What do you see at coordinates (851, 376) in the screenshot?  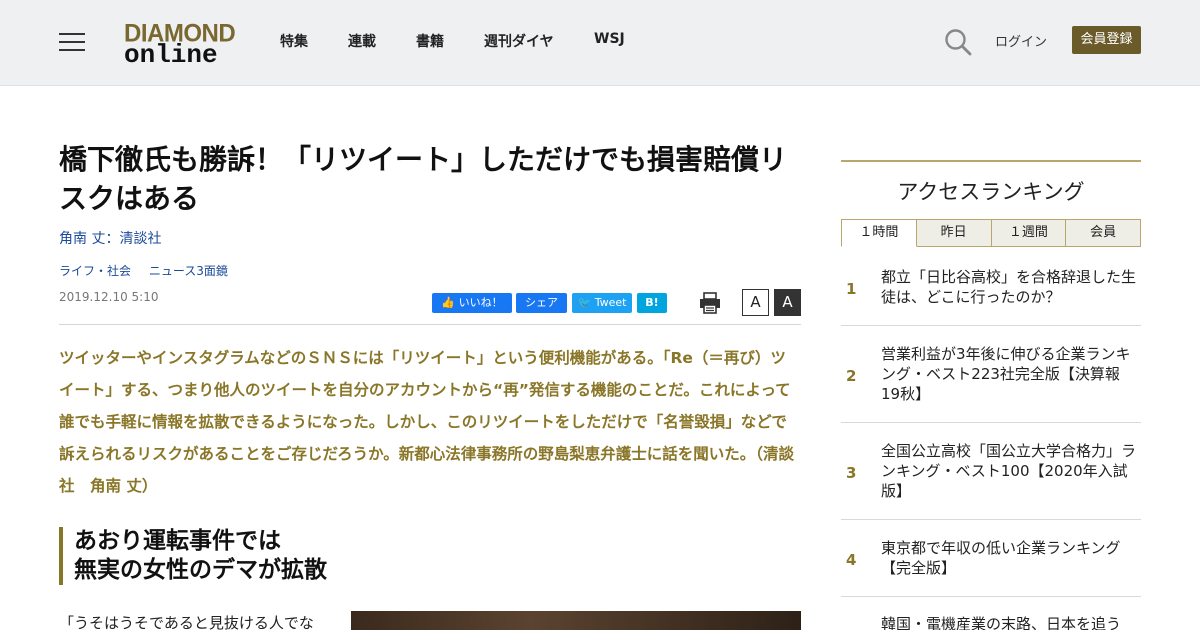 I see `ranking-number: 2` at bounding box center [851, 376].